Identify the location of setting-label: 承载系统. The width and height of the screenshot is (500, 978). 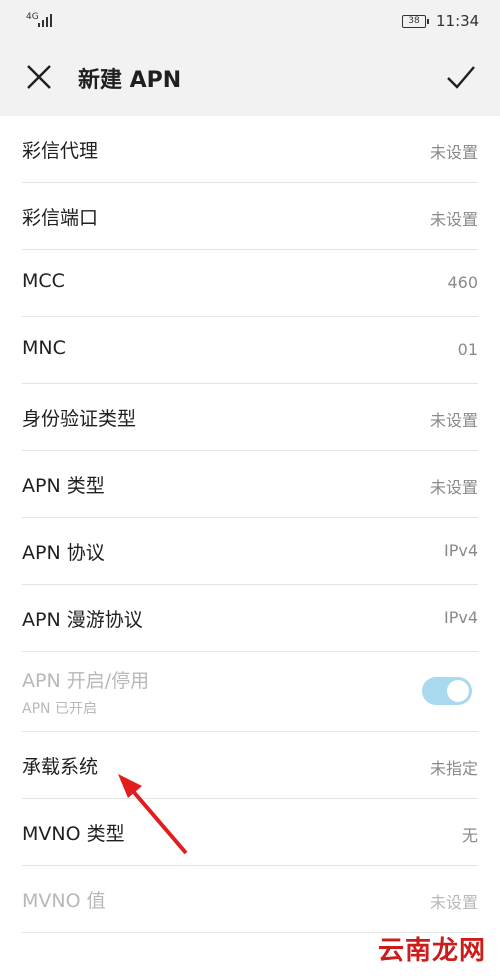
(60, 767).